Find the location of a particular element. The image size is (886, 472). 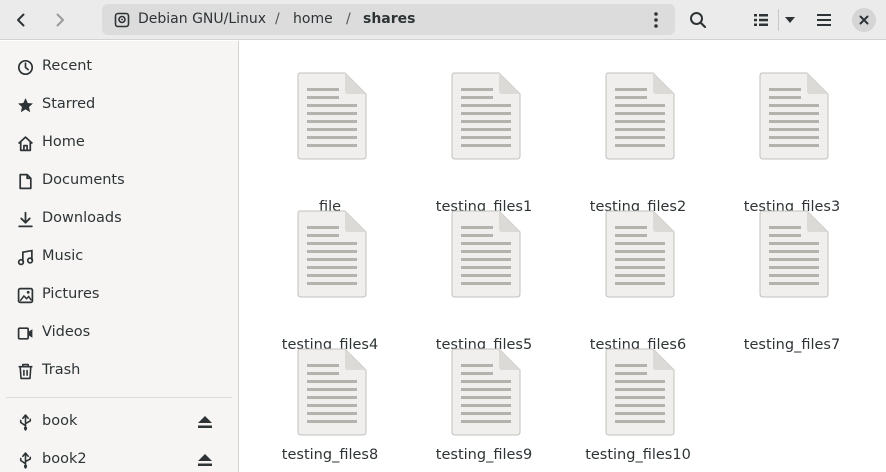

star-icon is located at coordinates (25, 105).